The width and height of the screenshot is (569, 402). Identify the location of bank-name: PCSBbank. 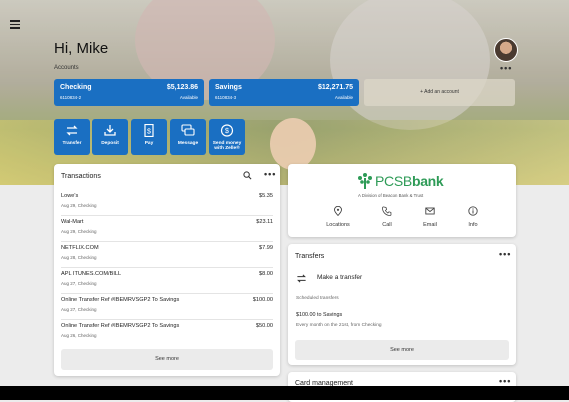
(409, 181).